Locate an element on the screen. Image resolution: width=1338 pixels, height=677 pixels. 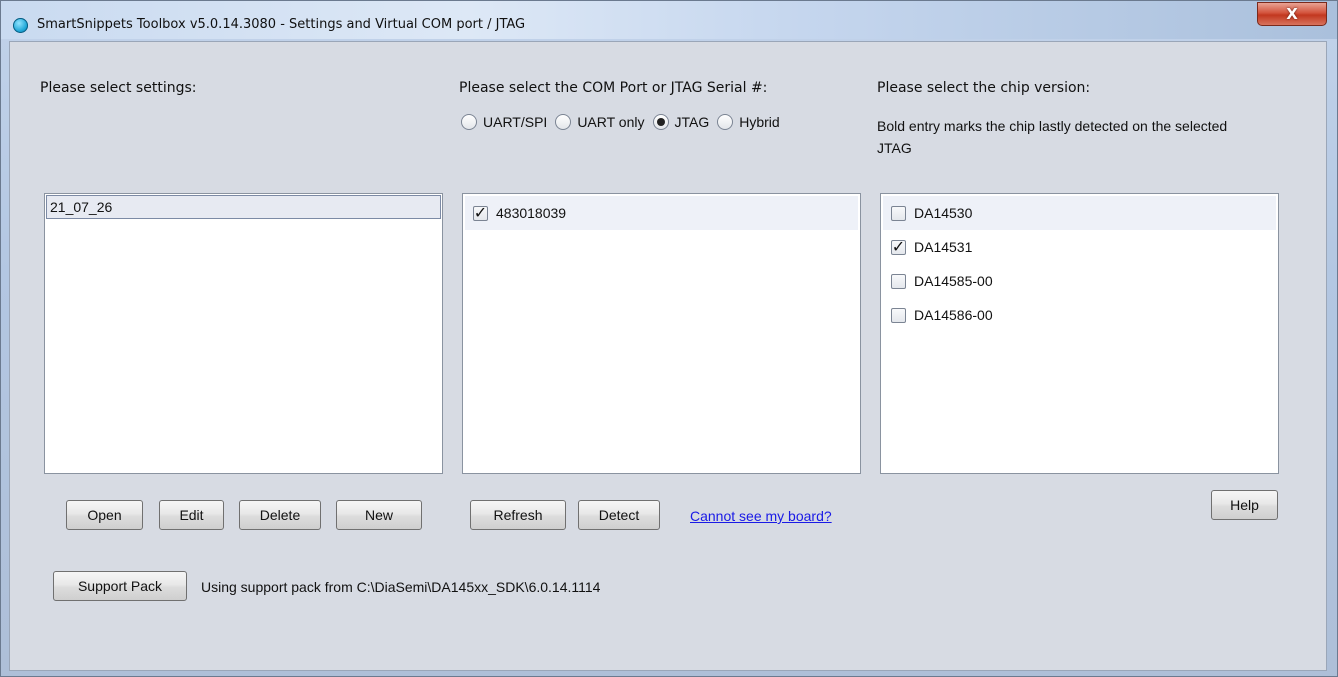
port-list: ✓ 483018039 is located at coordinates (661, 333).